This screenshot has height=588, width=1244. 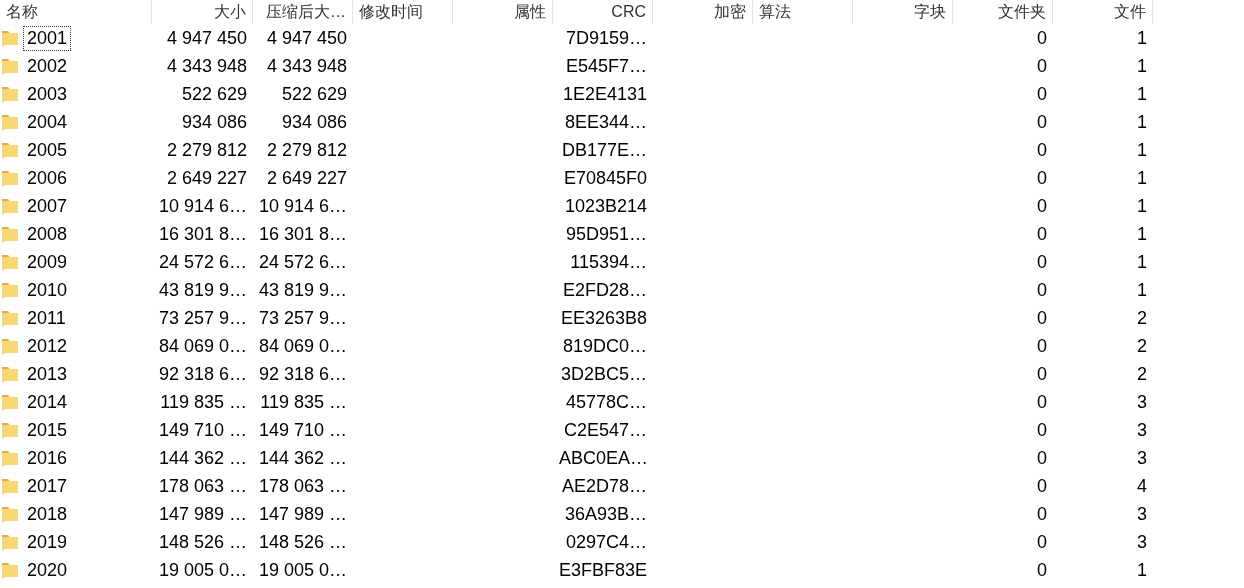 What do you see at coordinates (47, 206) in the screenshot?
I see `folder-name: 2007` at bounding box center [47, 206].